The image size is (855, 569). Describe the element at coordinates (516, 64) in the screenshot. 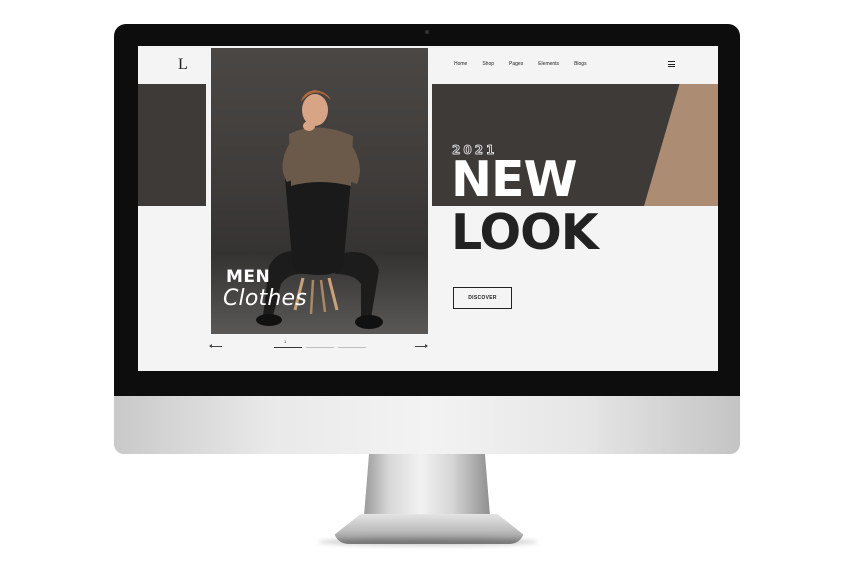

I see `nav-item-pages: Pages` at that location.